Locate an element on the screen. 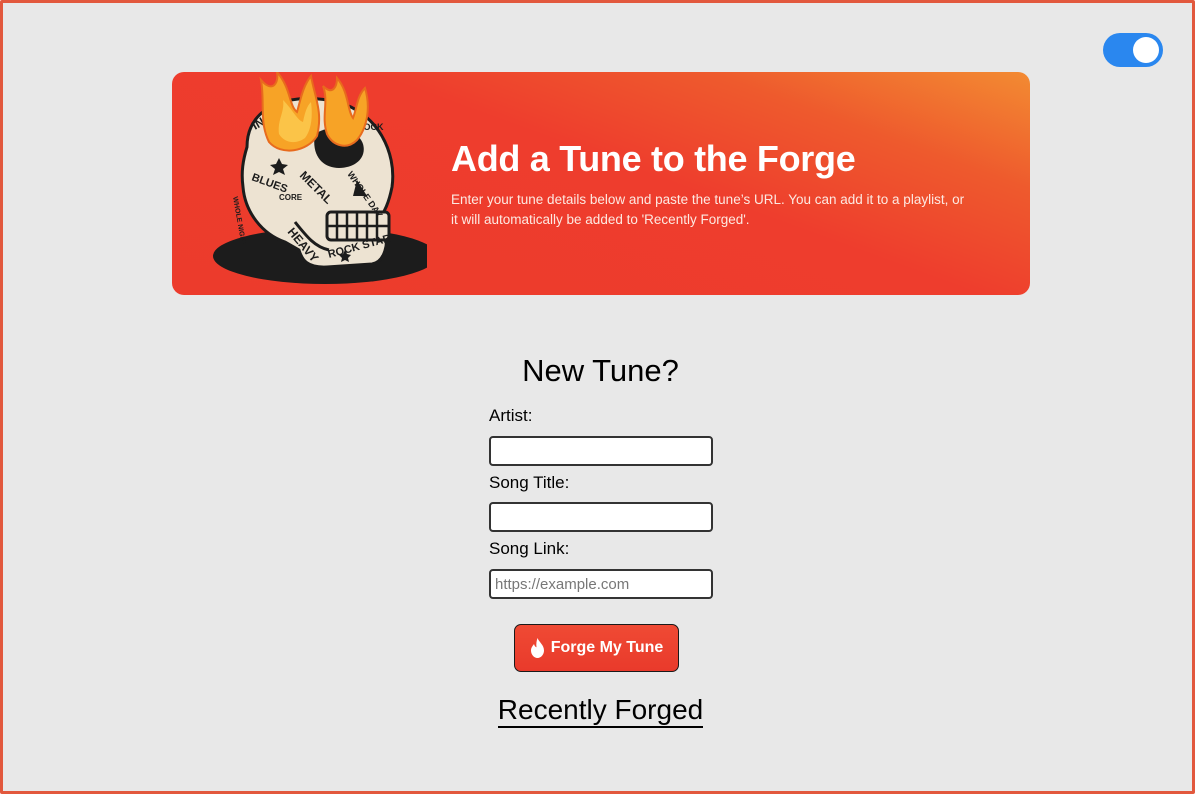  svg-text: WHOLE NIGHT is located at coordinates (239, 221).